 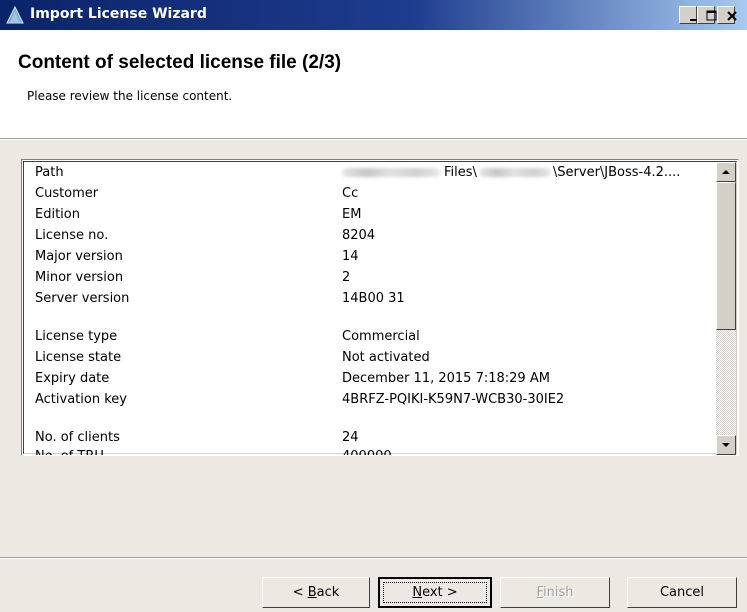 I want to click on label-text: inish, so click(x=558, y=592).